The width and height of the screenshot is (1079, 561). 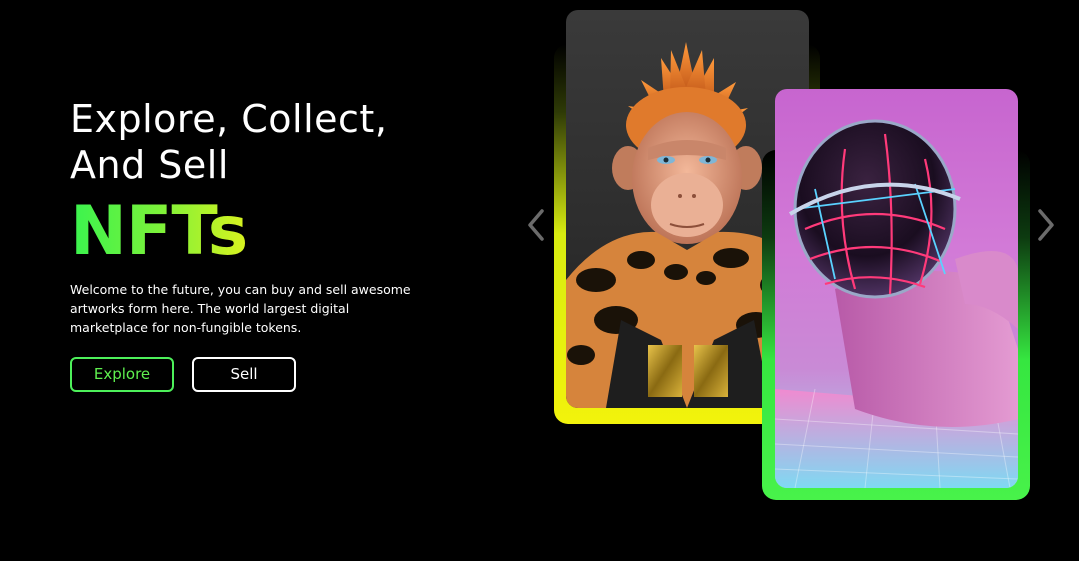 I want to click on headline-line-1: Explore, Collect,, so click(x=229, y=119).